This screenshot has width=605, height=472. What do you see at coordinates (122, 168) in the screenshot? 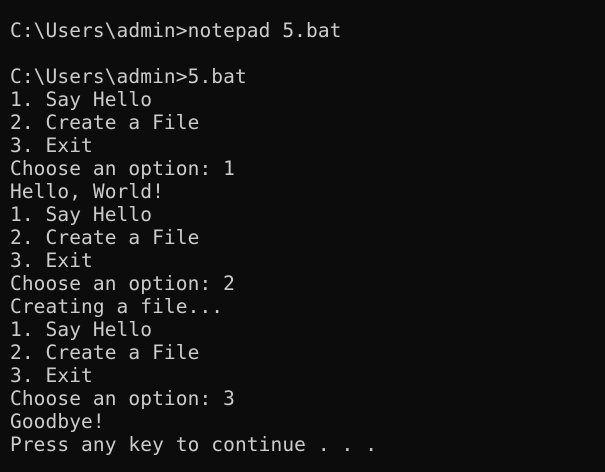
I see `terminal-line-choice-prompt: Choose an option: 1` at bounding box center [122, 168].